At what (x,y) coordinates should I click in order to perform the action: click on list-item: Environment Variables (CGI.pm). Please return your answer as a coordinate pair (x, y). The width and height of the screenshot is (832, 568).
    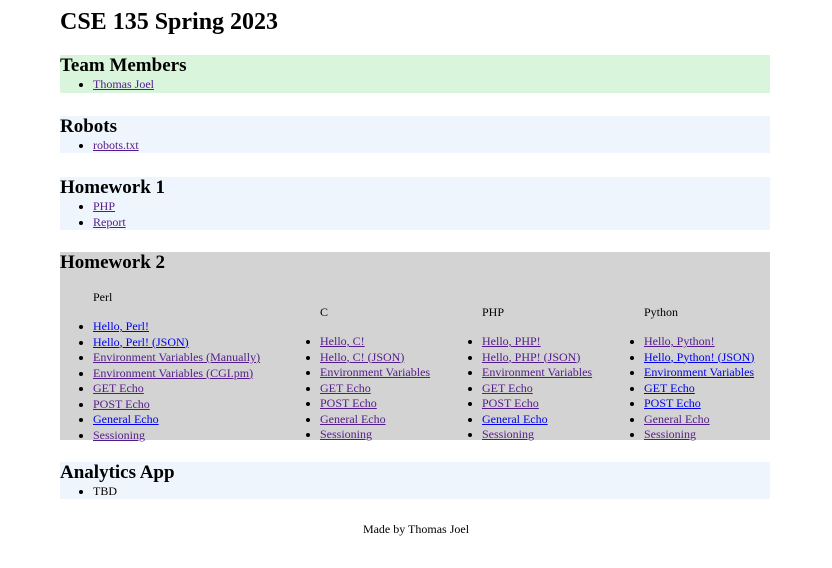
    Looking at the image, I should click on (173, 374).